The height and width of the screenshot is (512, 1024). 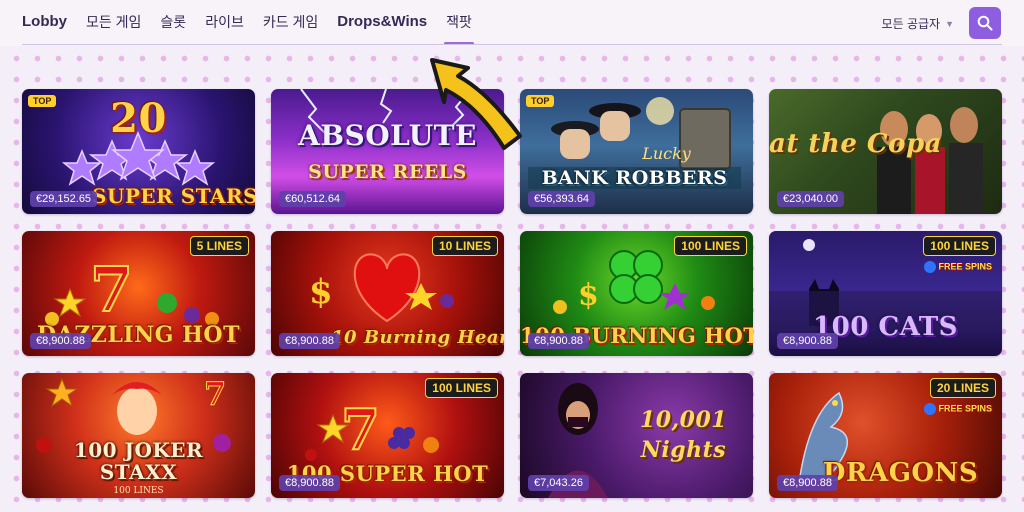 I want to click on game-title: 10 Burning Heart, so click(x=417, y=337).